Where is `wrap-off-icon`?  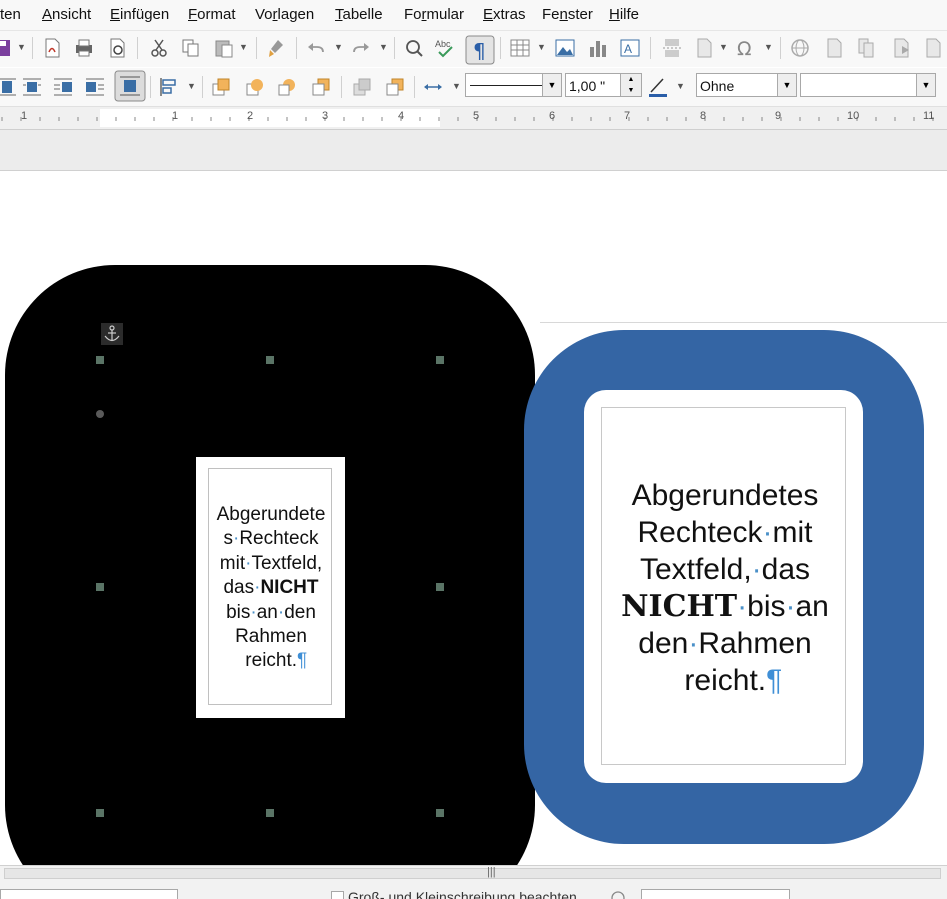
wrap-off-icon is located at coordinates (9, 87).